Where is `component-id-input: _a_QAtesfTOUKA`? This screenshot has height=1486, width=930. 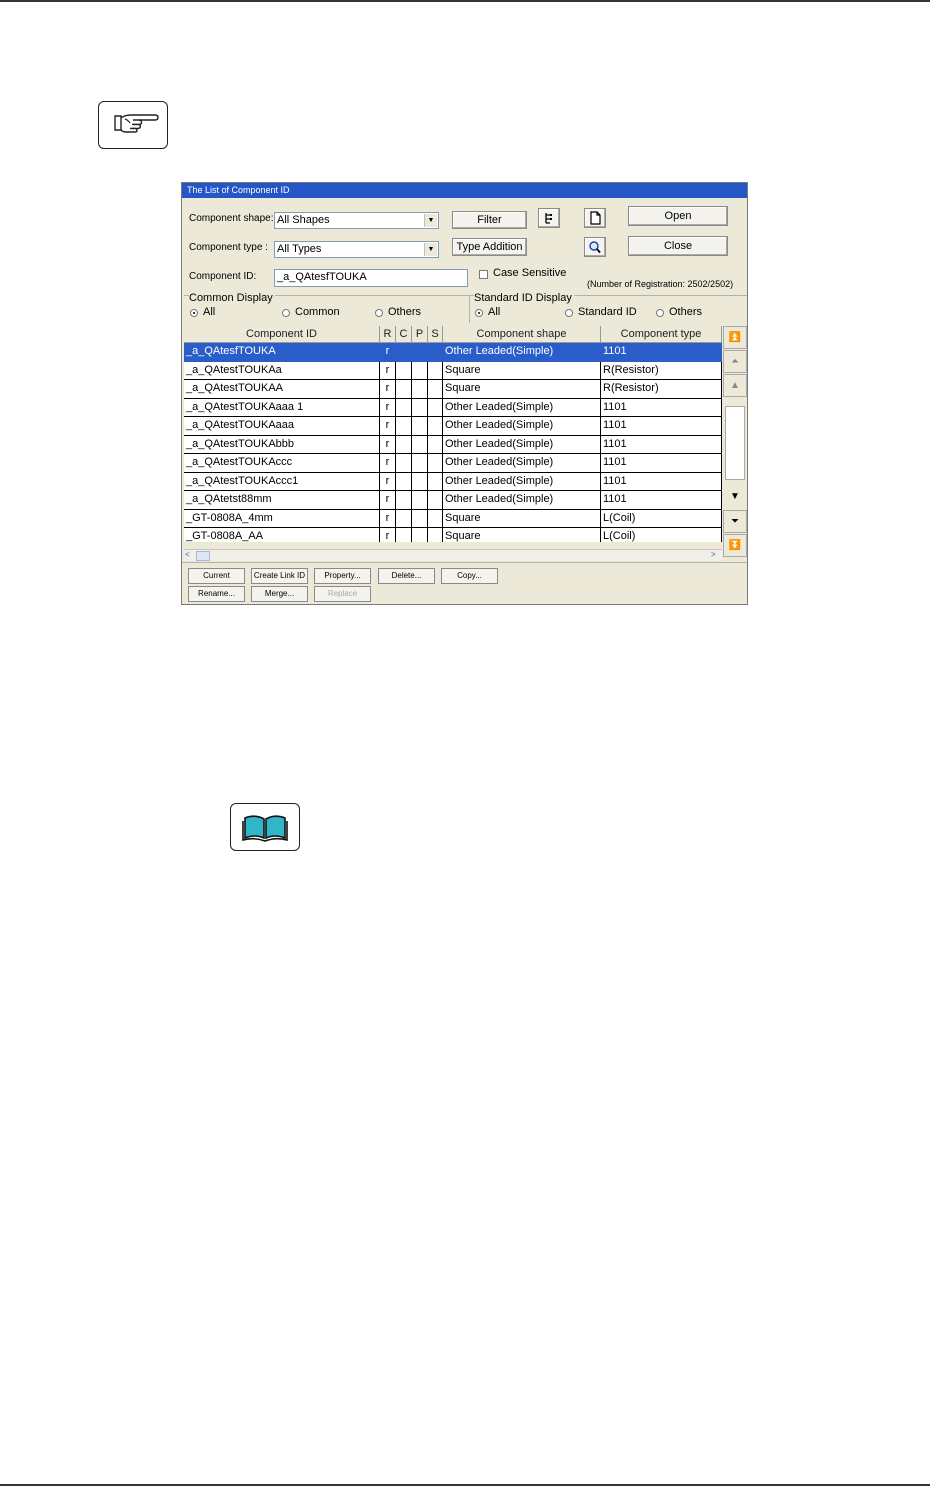
component-id-input: _a_QAtesfTOUKA is located at coordinates (371, 278).